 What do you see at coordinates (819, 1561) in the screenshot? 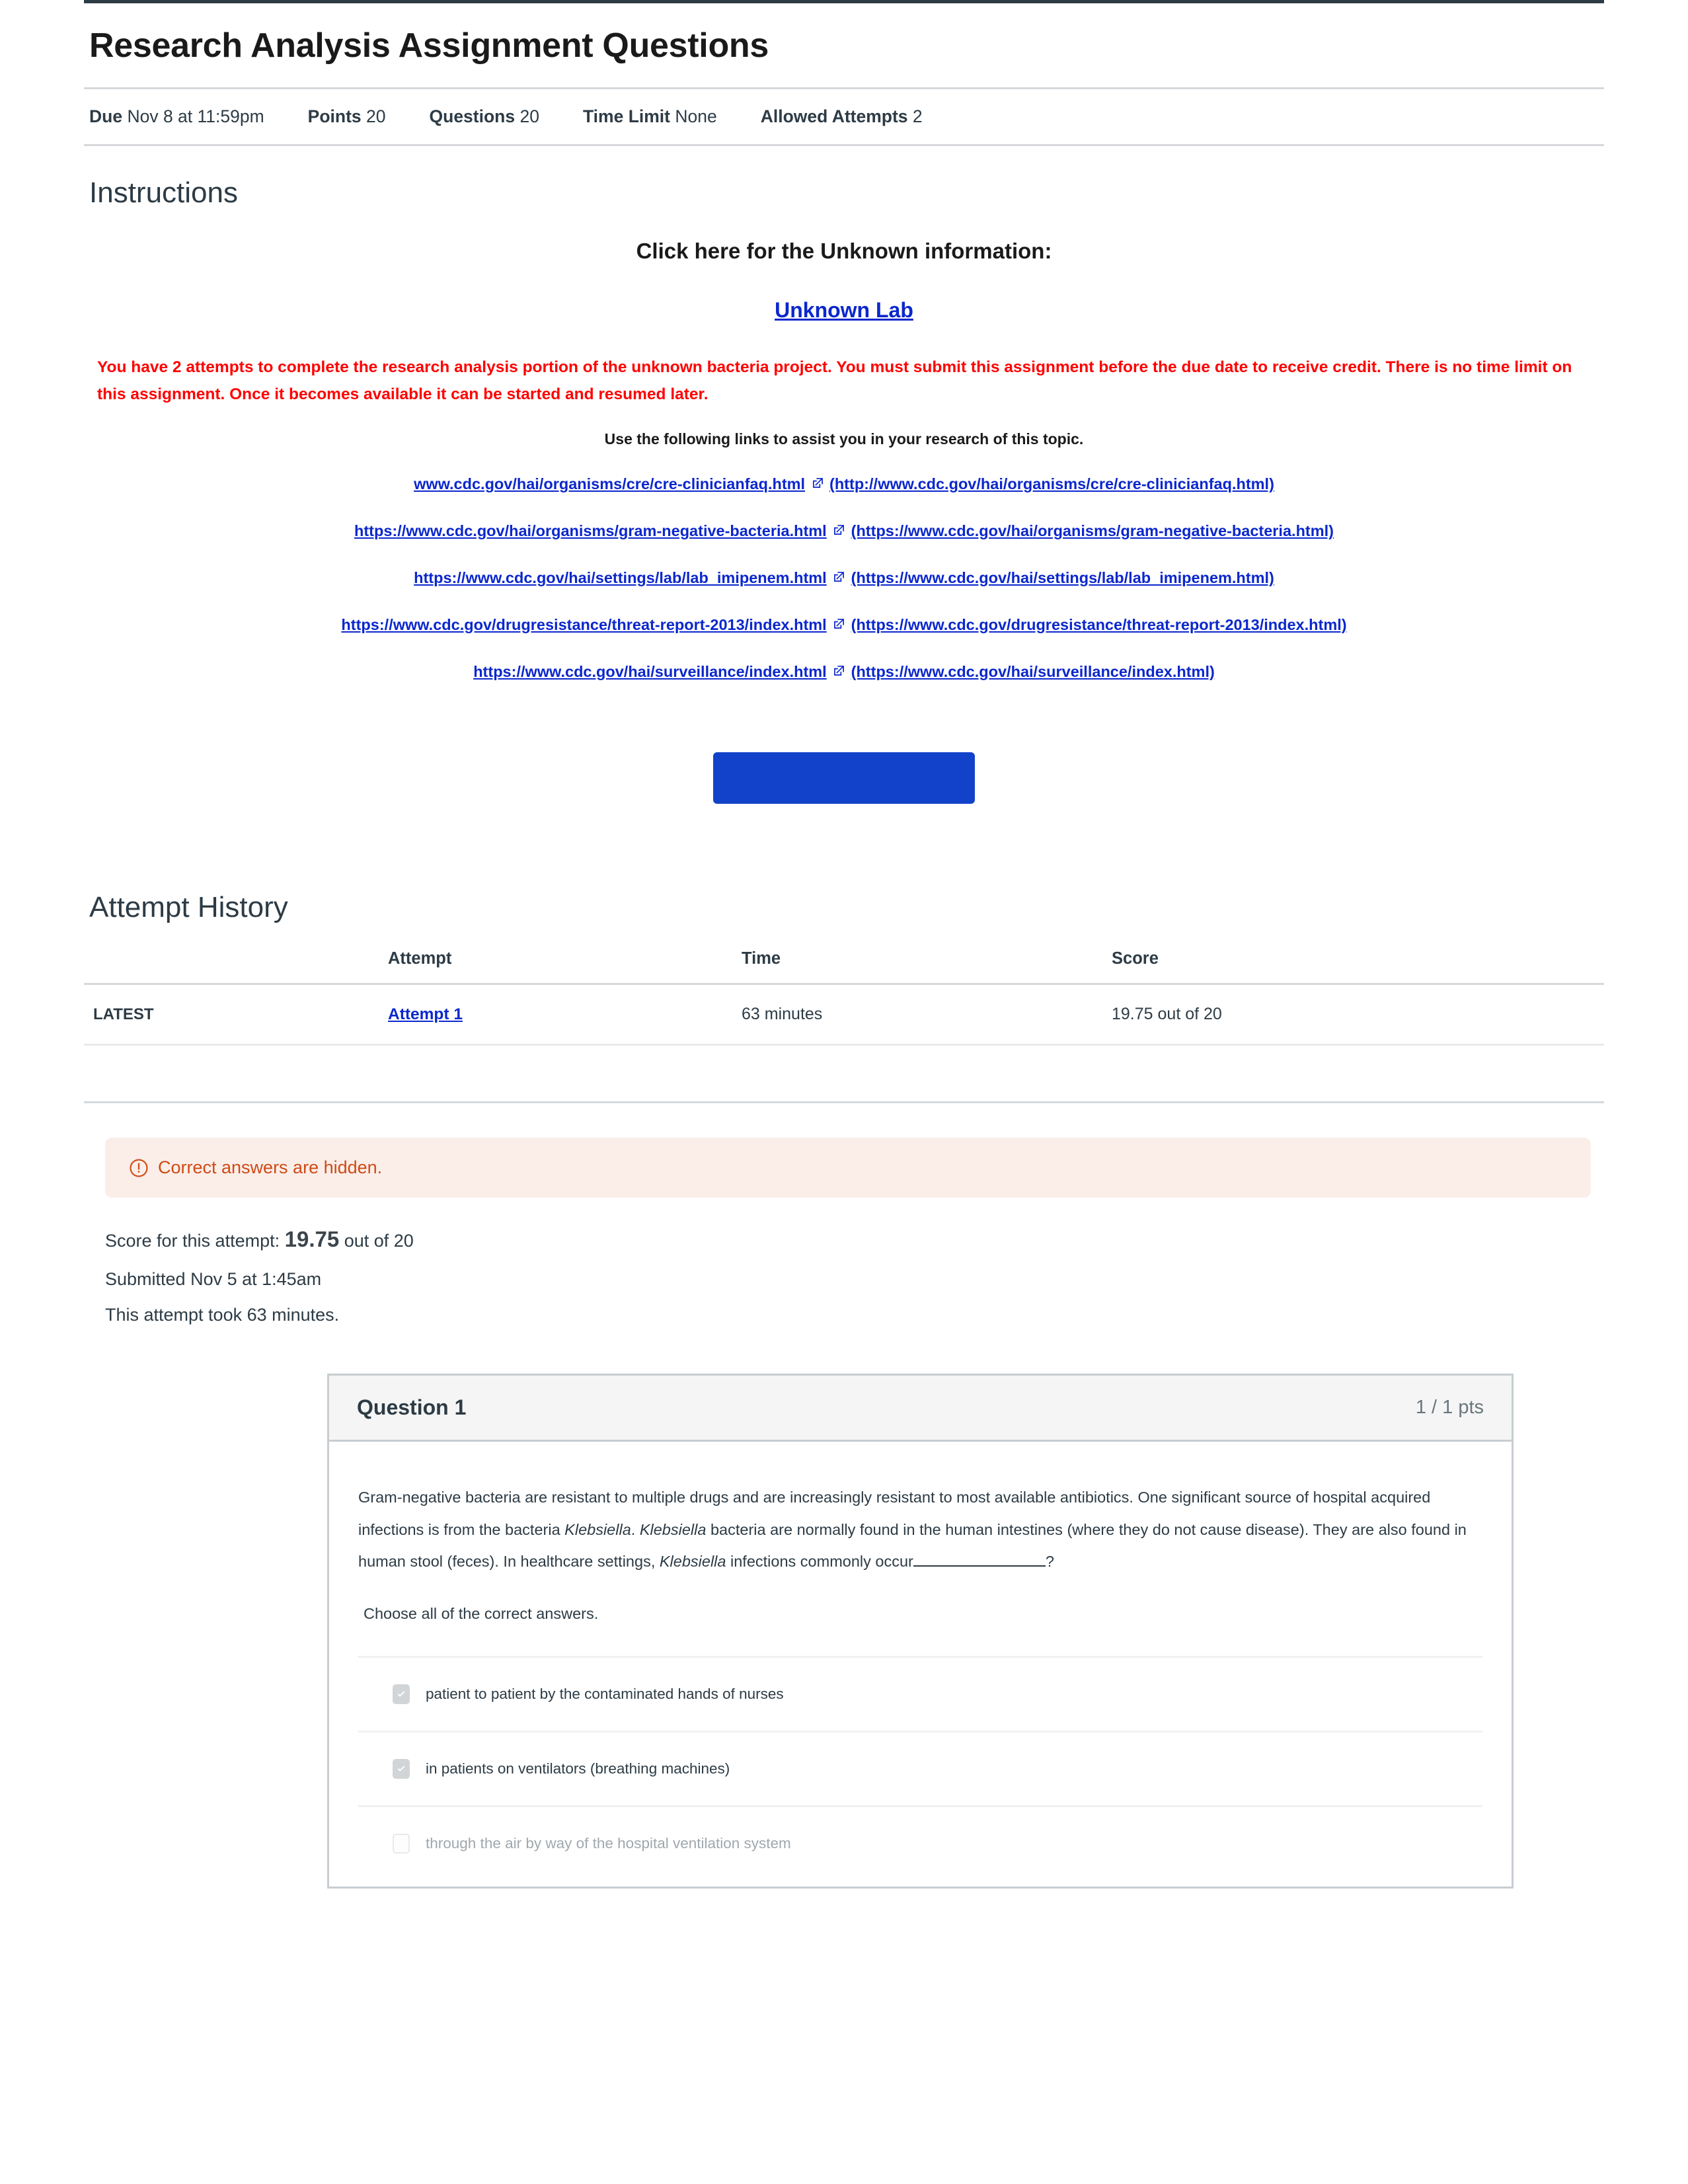
I see `question-text-seg-4: infections commonly occur` at bounding box center [819, 1561].